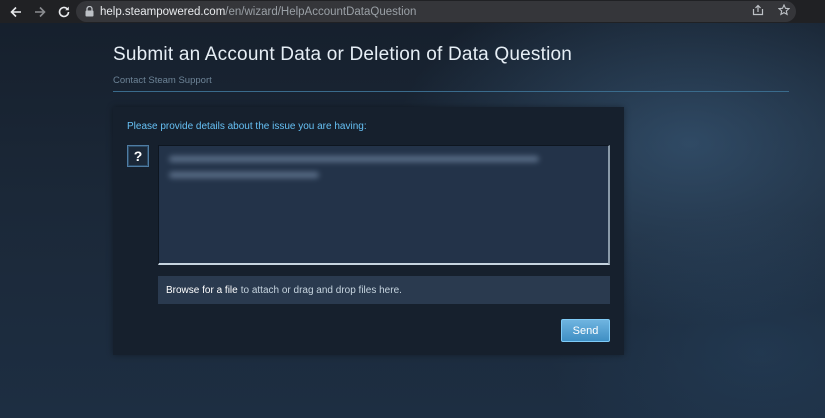 This screenshot has height=418, width=825. I want to click on reload-button, so click(64, 12).